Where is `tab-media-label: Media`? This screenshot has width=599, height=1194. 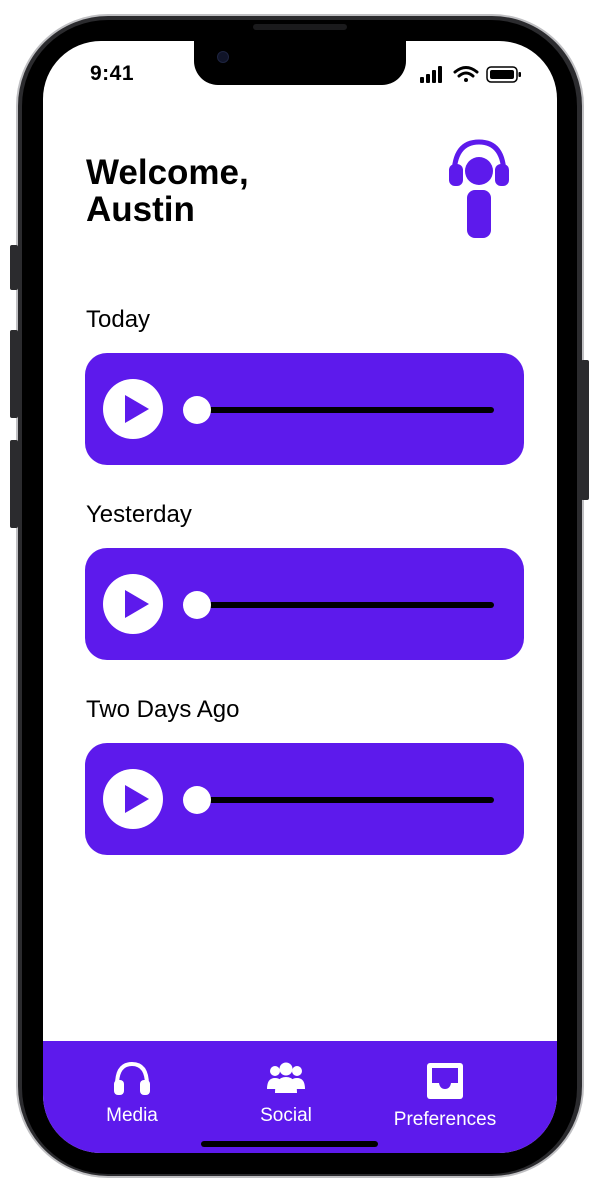 tab-media-label: Media is located at coordinates (132, 1115).